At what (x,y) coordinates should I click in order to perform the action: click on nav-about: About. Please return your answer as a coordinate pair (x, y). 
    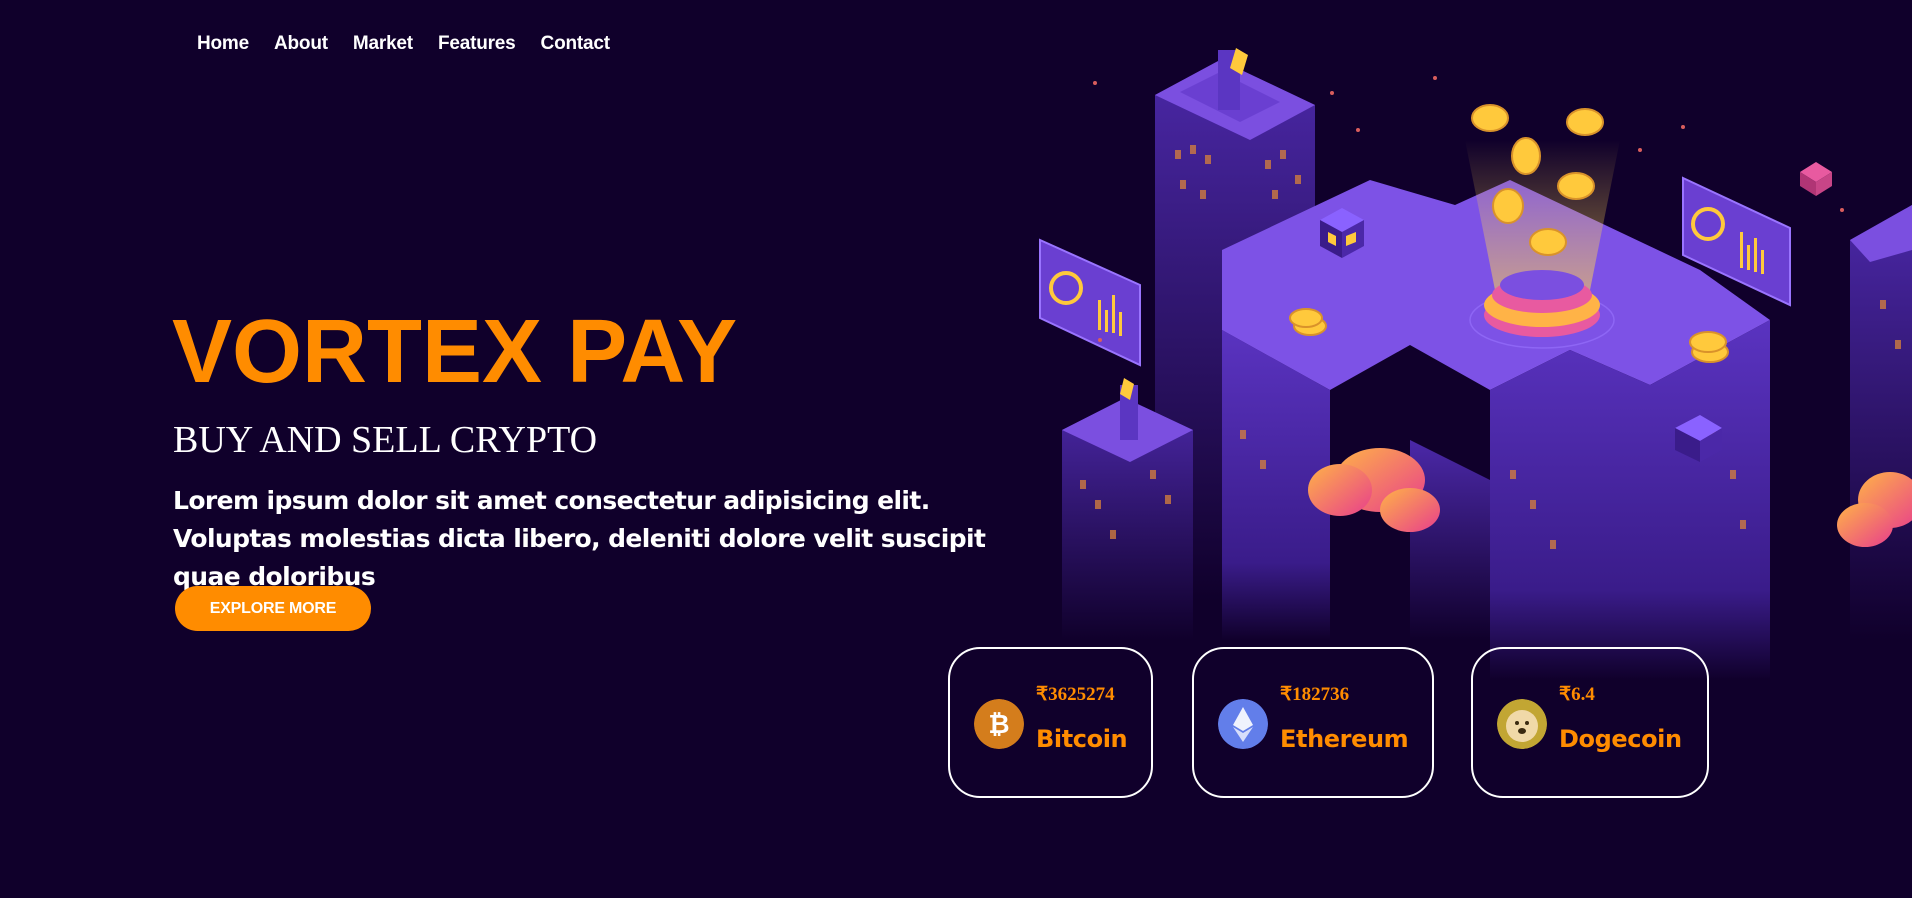
    Looking at the image, I should click on (301, 44).